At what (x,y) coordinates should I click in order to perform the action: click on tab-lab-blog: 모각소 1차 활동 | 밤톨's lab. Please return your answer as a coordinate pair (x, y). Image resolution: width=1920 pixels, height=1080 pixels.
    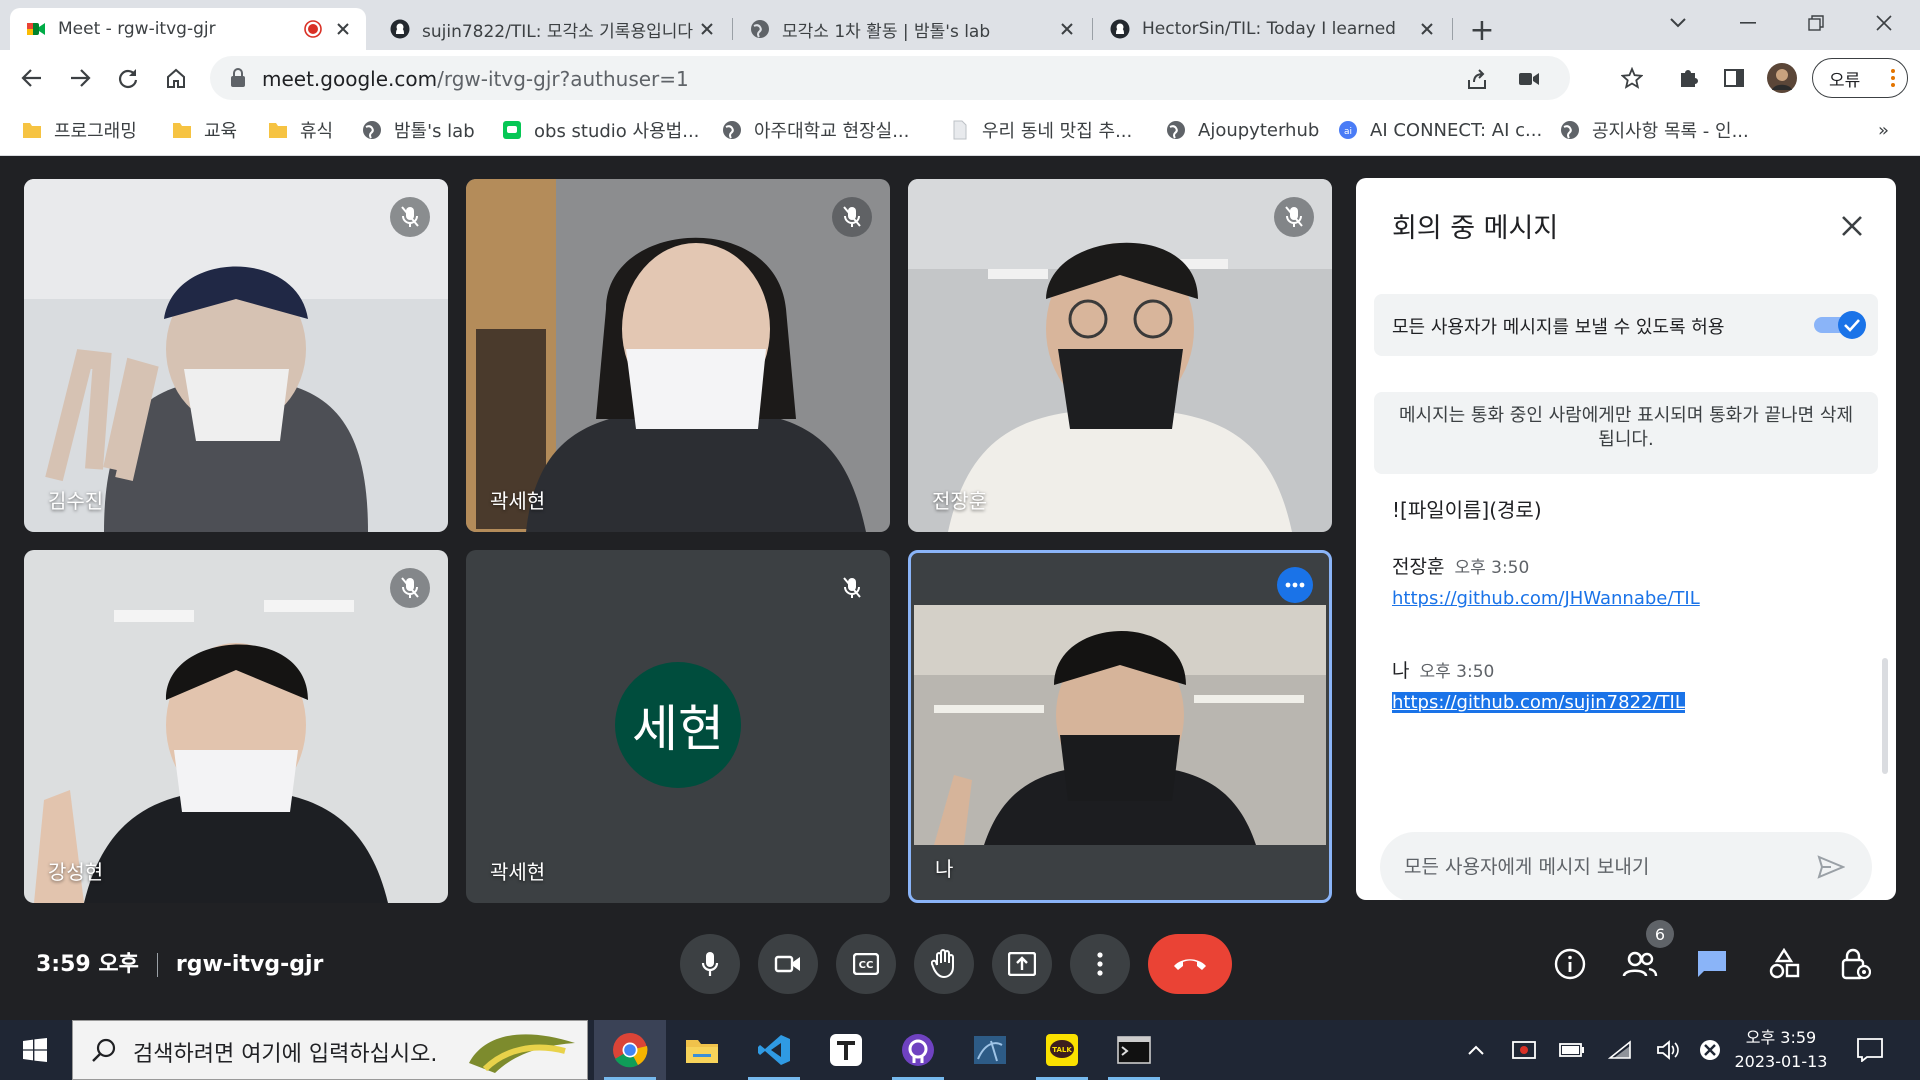
    Looking at the image, I should click on (912, 29).